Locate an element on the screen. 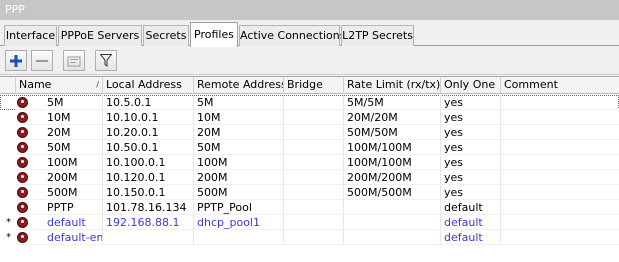  cell-name: 10M is located at coordinates (59, 117).